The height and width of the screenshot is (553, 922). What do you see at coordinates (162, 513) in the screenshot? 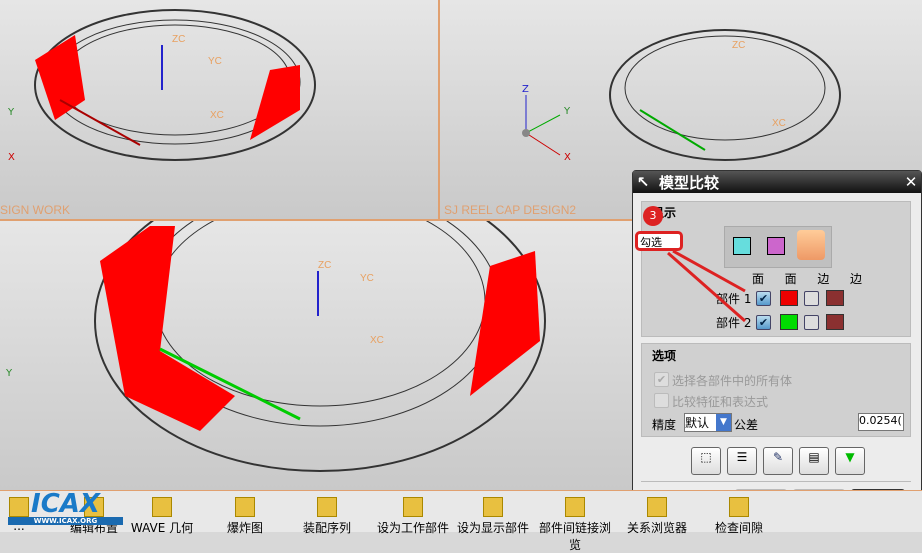
I see `toolbar-item-wave-geometry: WAVE 几何` at bounding box center [162, 513].